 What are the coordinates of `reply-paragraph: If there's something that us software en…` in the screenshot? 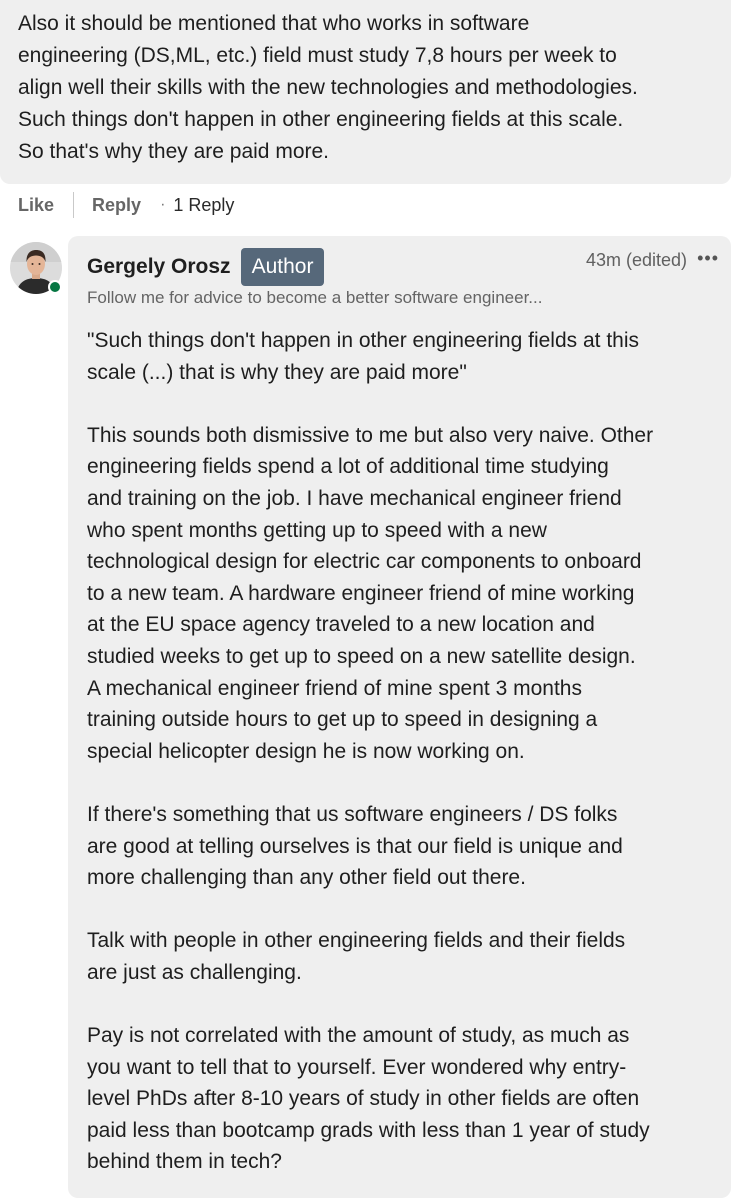 It's located at (355, 846).